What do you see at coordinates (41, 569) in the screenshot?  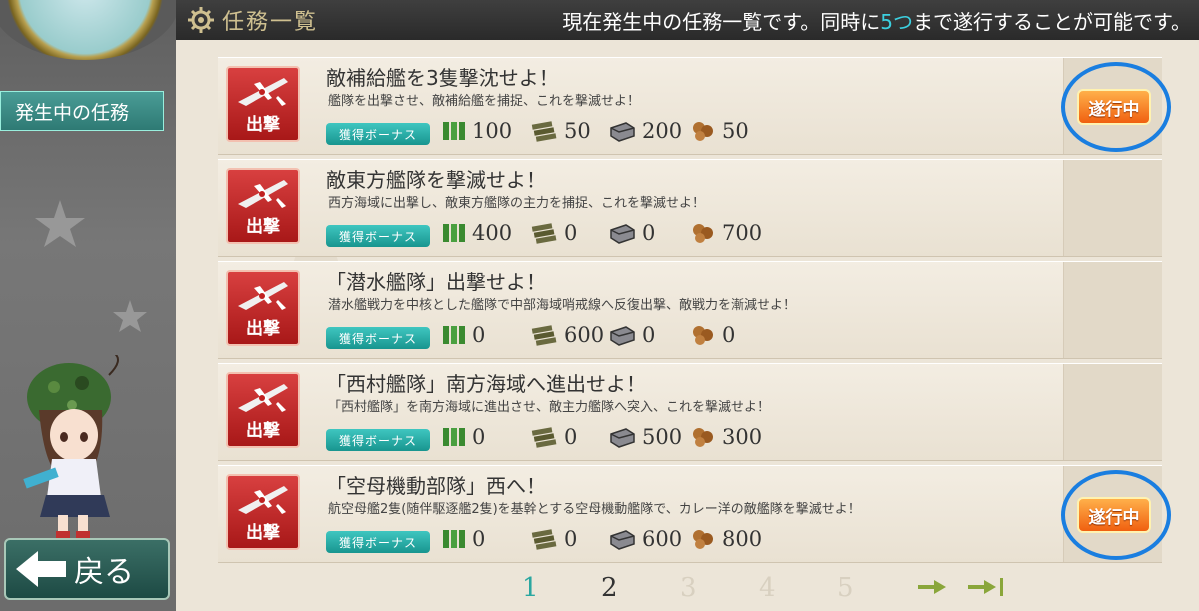 I see `back-arrow-icon` at bounding box center [41, 569].